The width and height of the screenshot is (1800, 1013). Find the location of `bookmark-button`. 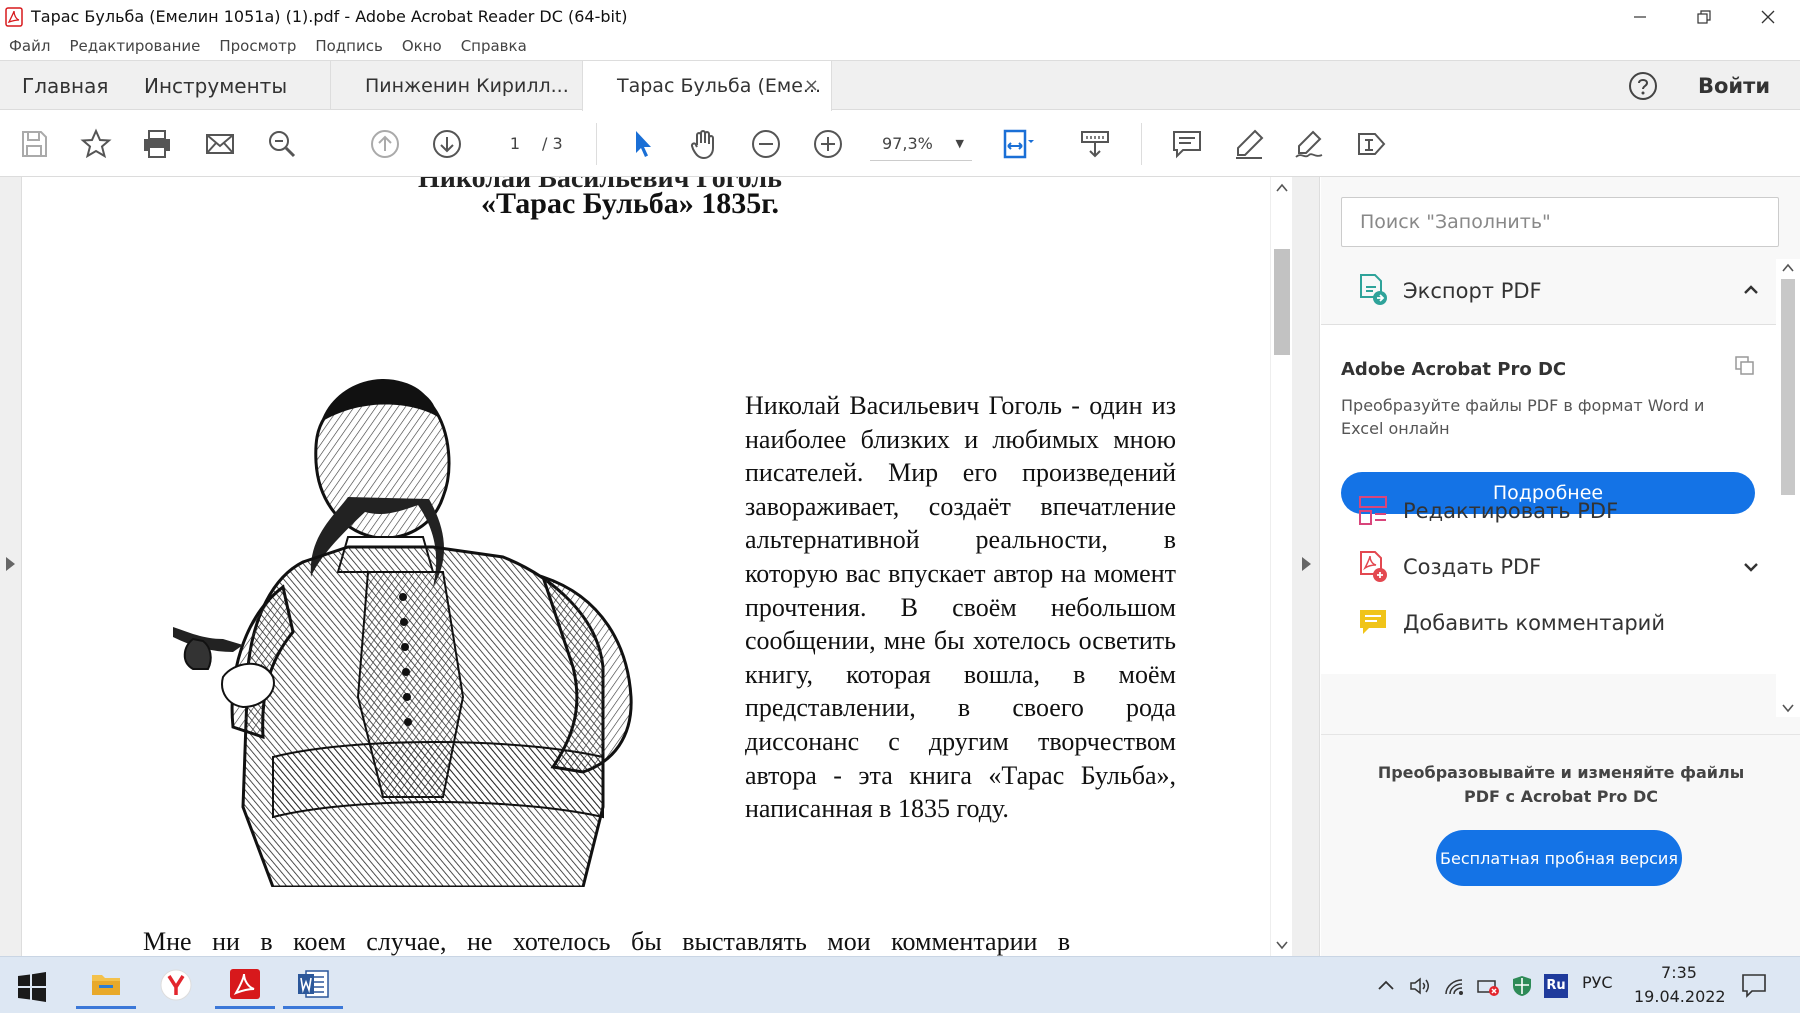

bookmark-button is located at coordinates (96, 144).